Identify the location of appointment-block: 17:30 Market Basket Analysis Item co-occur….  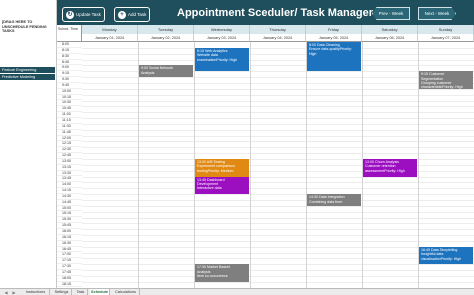
(222, 273).